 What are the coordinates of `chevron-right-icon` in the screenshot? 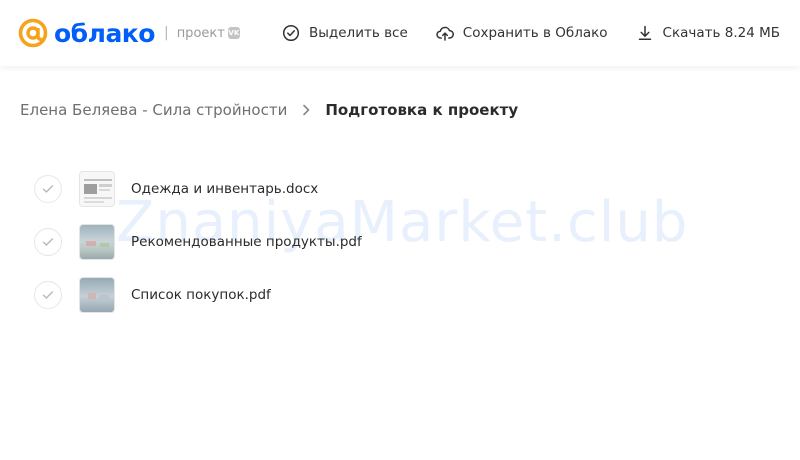 It's located at (306, 110).